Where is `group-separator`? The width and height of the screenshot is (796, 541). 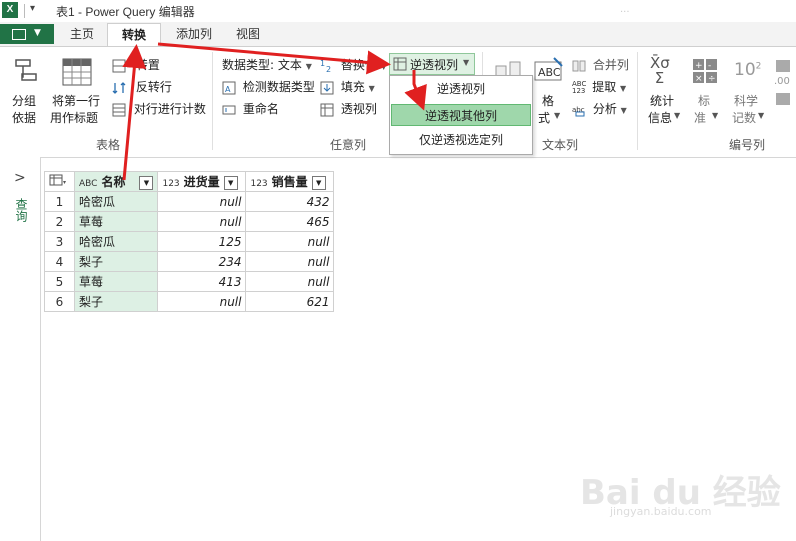
group-separator is located at coordinates (212, 101).